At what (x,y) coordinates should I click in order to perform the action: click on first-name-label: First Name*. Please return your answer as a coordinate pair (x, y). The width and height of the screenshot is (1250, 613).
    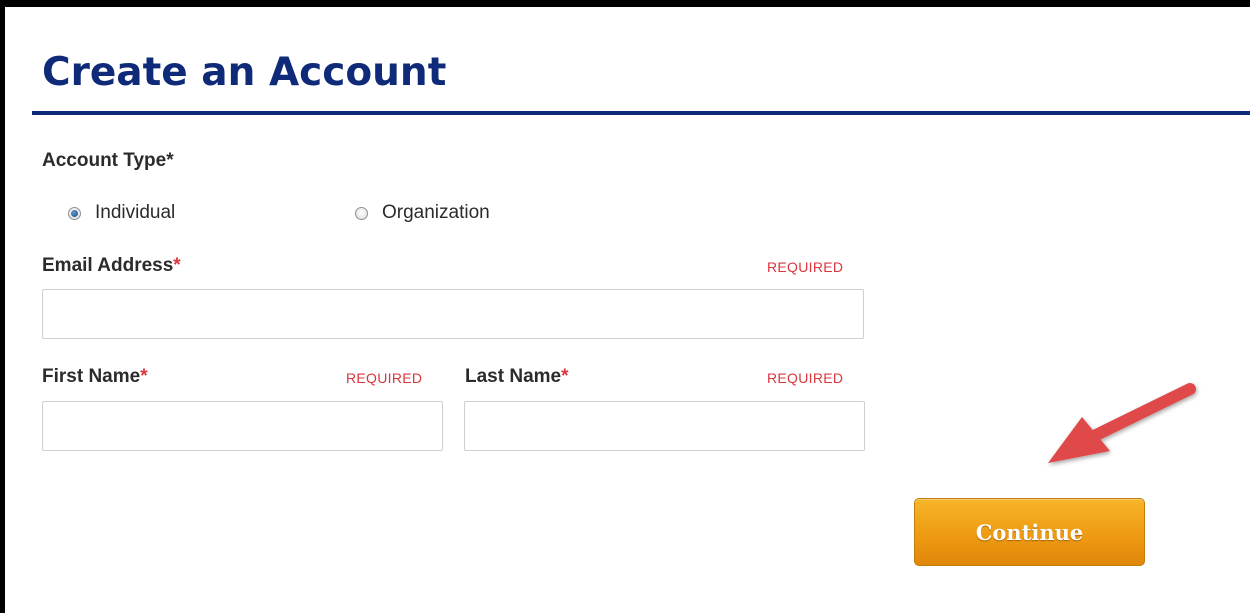
    Looking at the image, I should click on (95, 377).